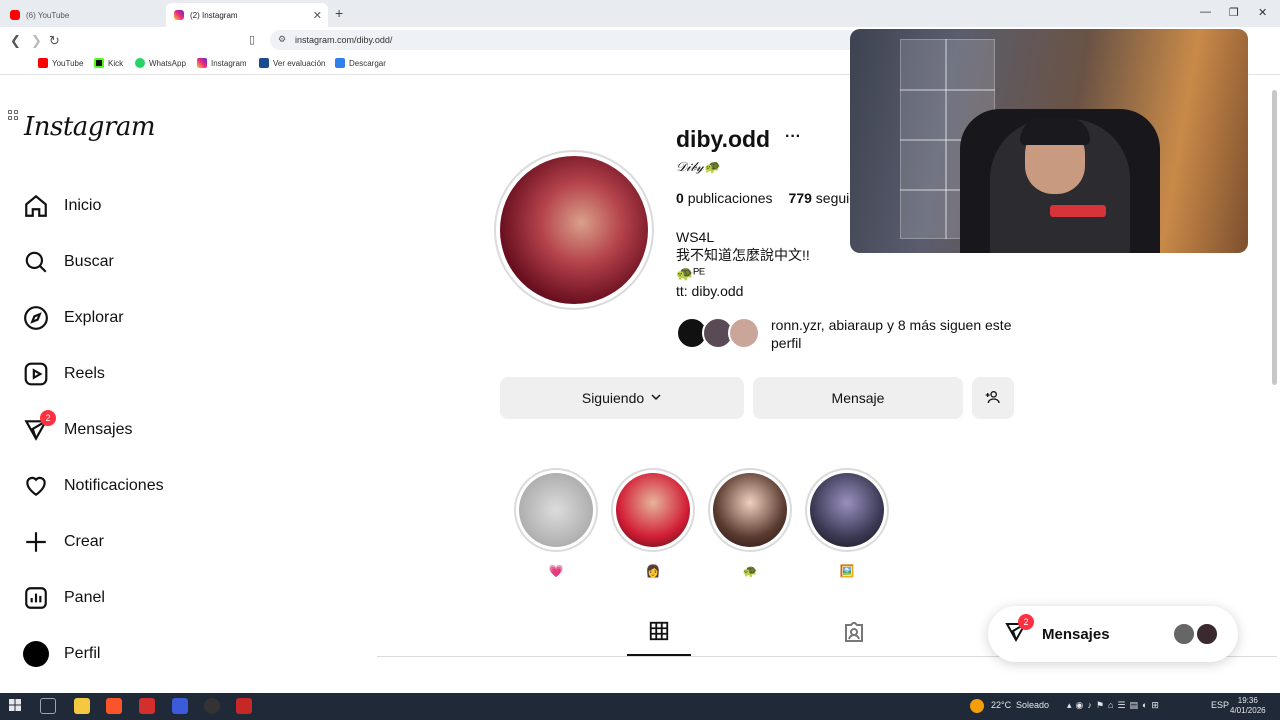 Image resolution: width=1280 pixels, height=720 pixels. Describe the element at coordinates (89, 261) in the screenshot. I see `sidebar-item-label: Buscar` at that location.